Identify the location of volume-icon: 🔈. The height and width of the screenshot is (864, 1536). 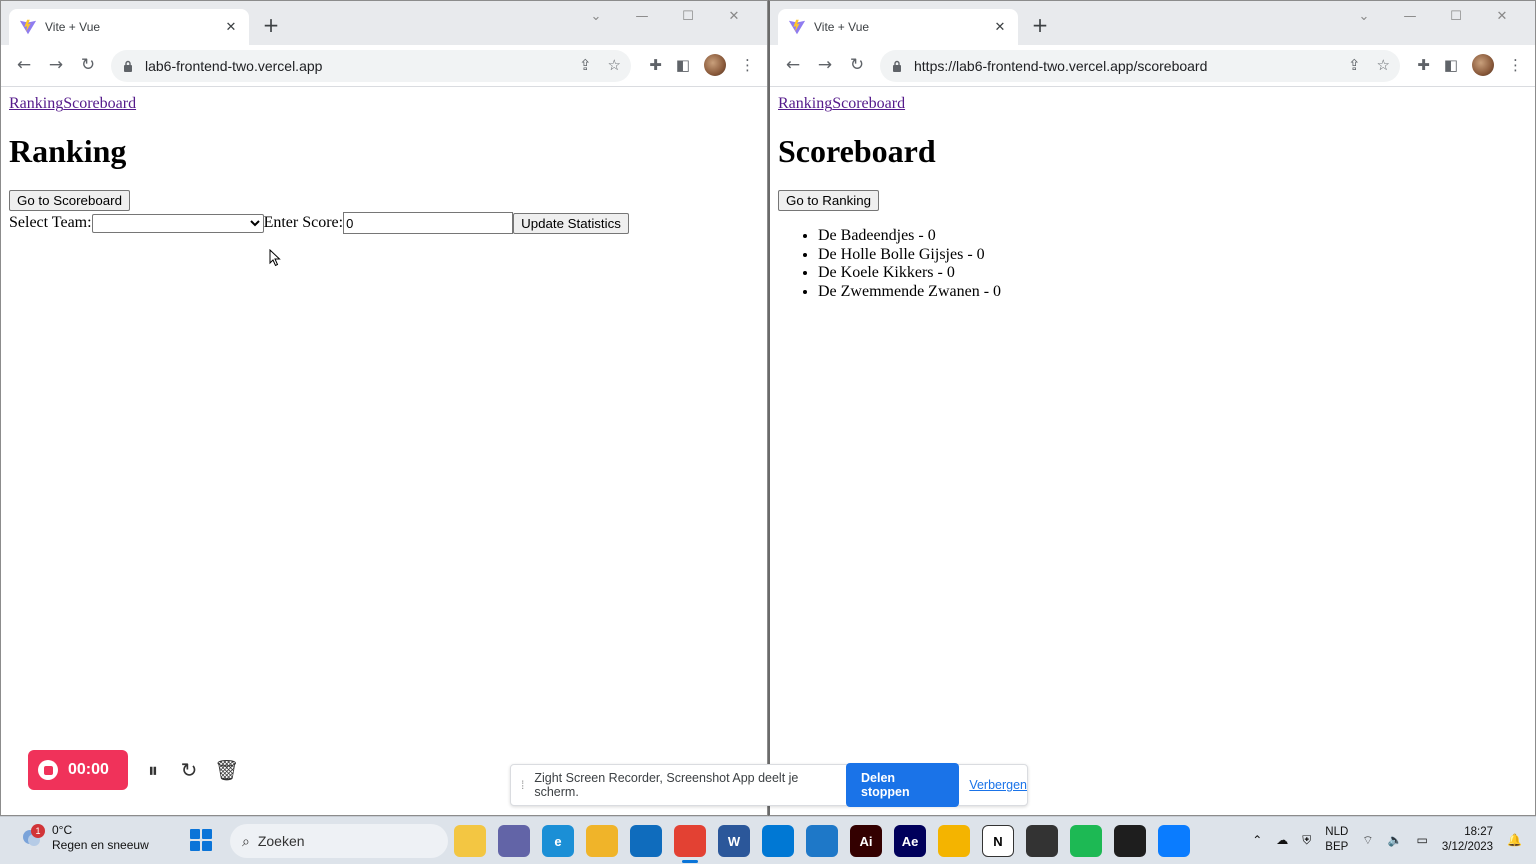
(1395, 840).